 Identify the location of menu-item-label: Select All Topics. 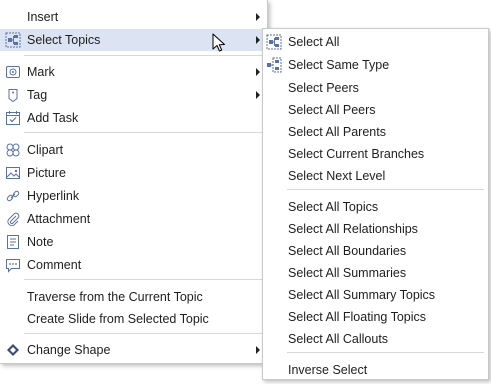
(333, 207).